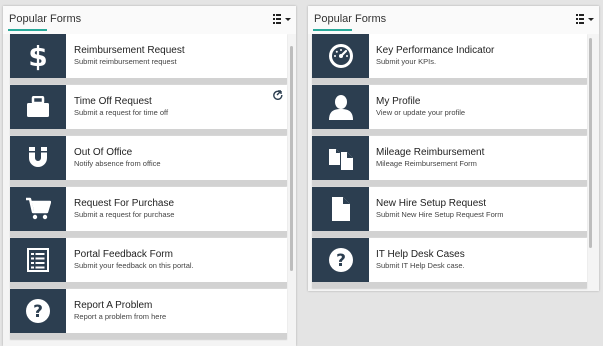 The height and width of the screenshot is (346, 603). What do you see at coordinates (121, 112) in the screenshot?
I see `form-subtitle: Submit a request for time off` at bounding box center [121, 112].